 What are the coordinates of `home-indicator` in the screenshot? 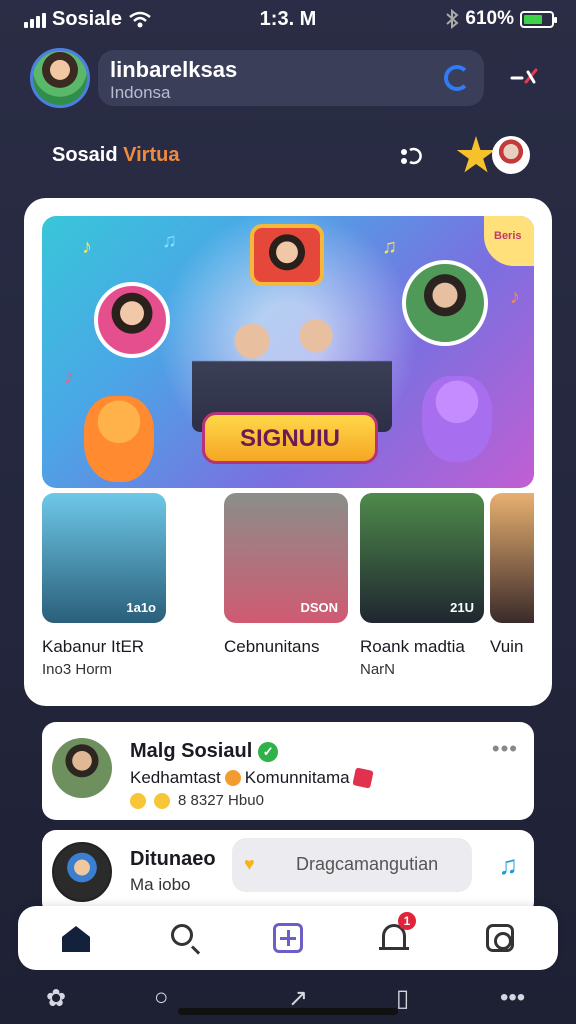 It's located at (288, 1011).